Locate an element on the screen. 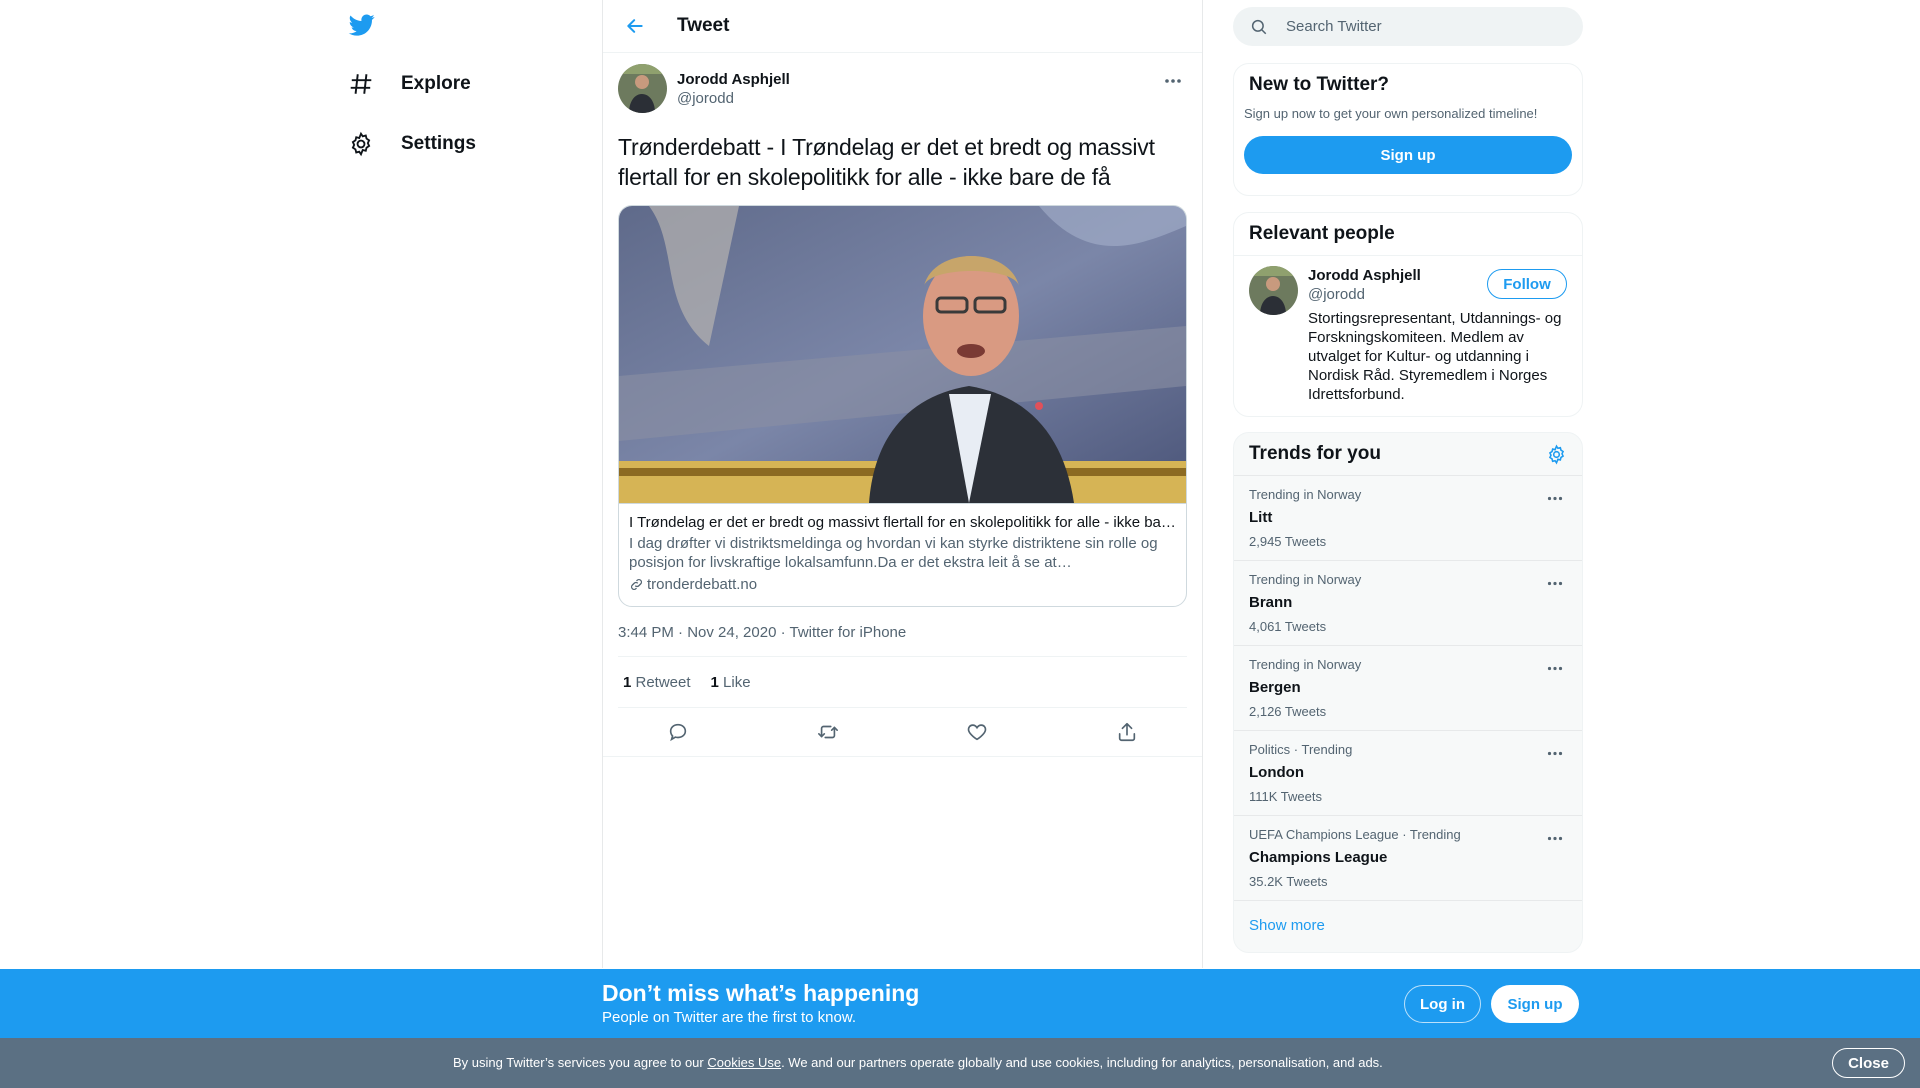  heart-icon is located at coordinates (977, 732).